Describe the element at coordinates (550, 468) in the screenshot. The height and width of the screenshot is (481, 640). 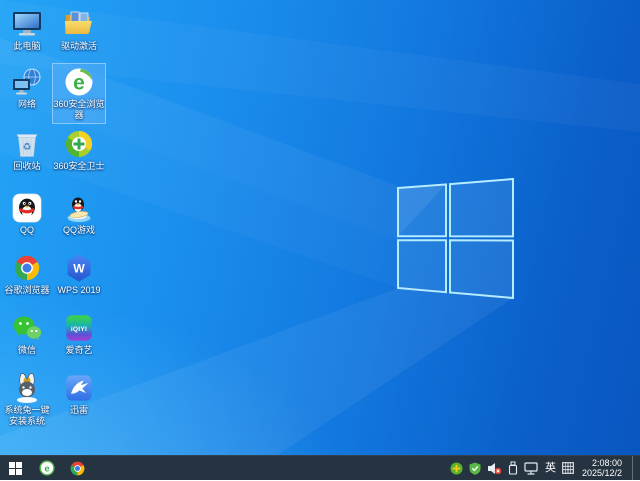
I see `ime-language-indicator: 英` at that location.